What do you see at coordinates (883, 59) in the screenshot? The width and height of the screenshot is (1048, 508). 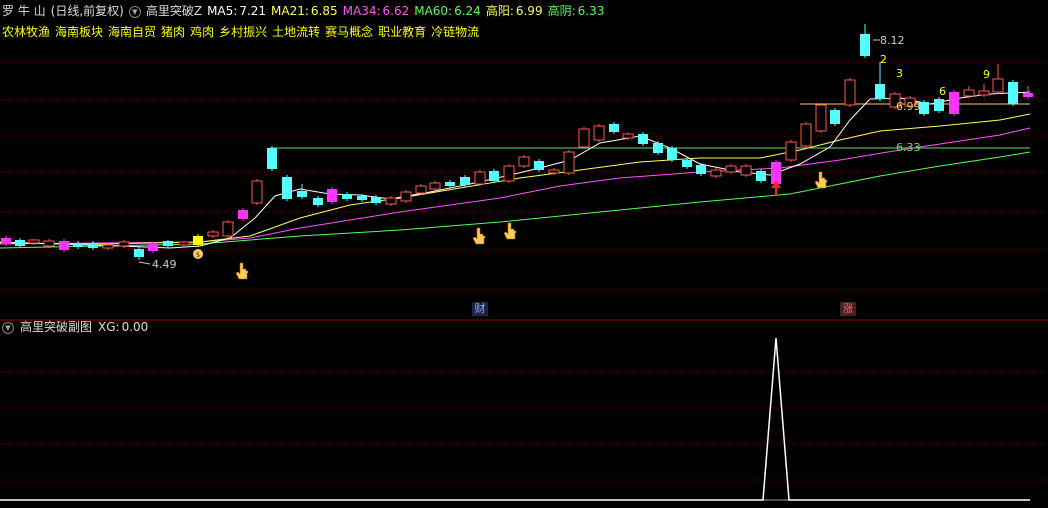 I see `count-label-2: 2` at bounding box center [883, 59].